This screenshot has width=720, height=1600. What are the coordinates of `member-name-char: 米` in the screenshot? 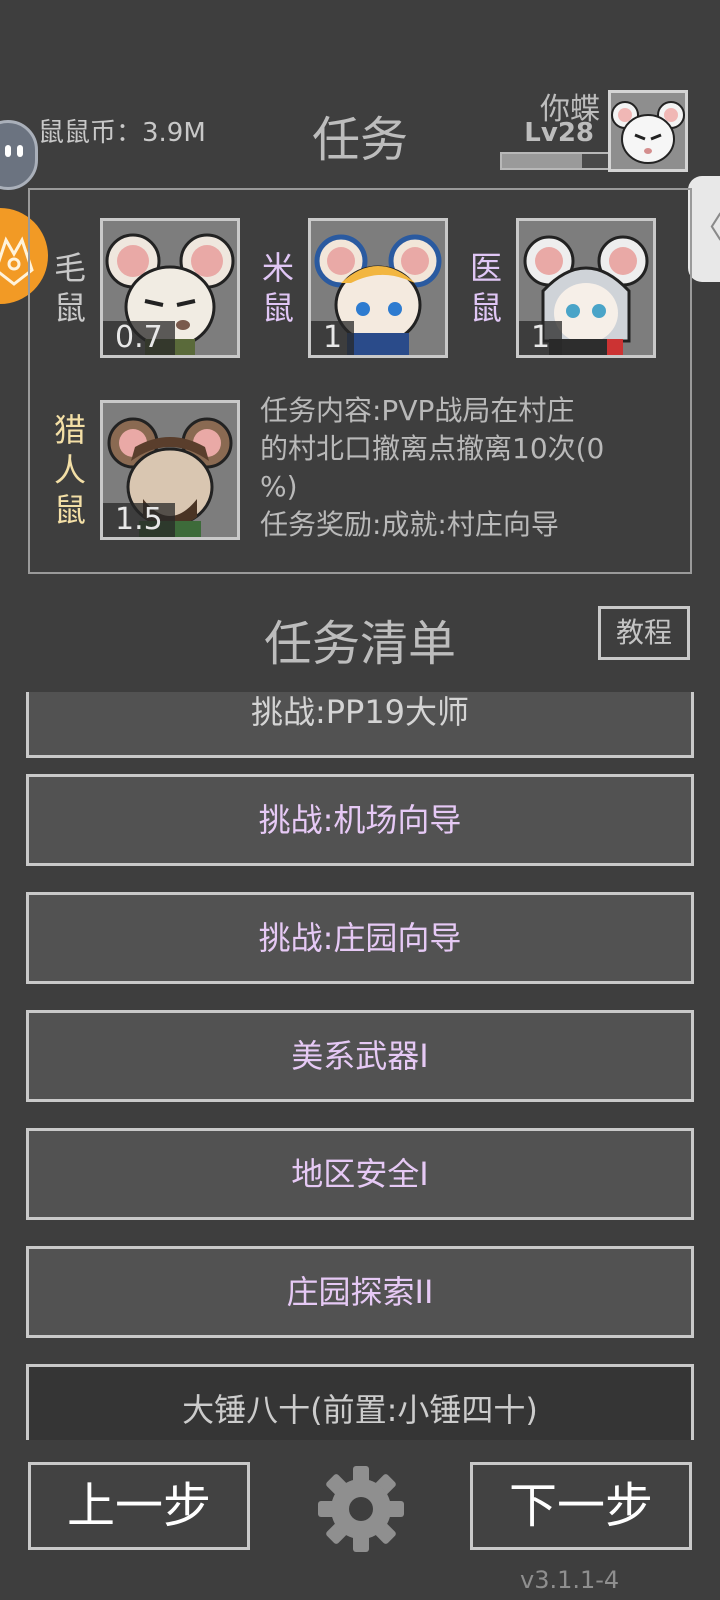 It's located at (277, 268).